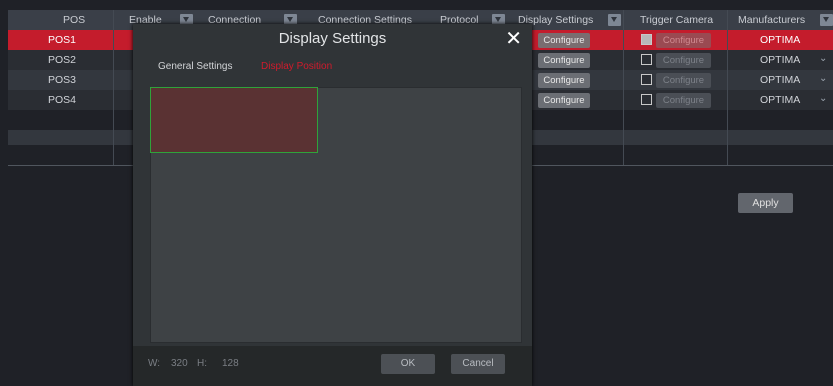 The height and width of the screenshot is (386, 833). I want to click on row-pos: POS1, so click(62, 40).